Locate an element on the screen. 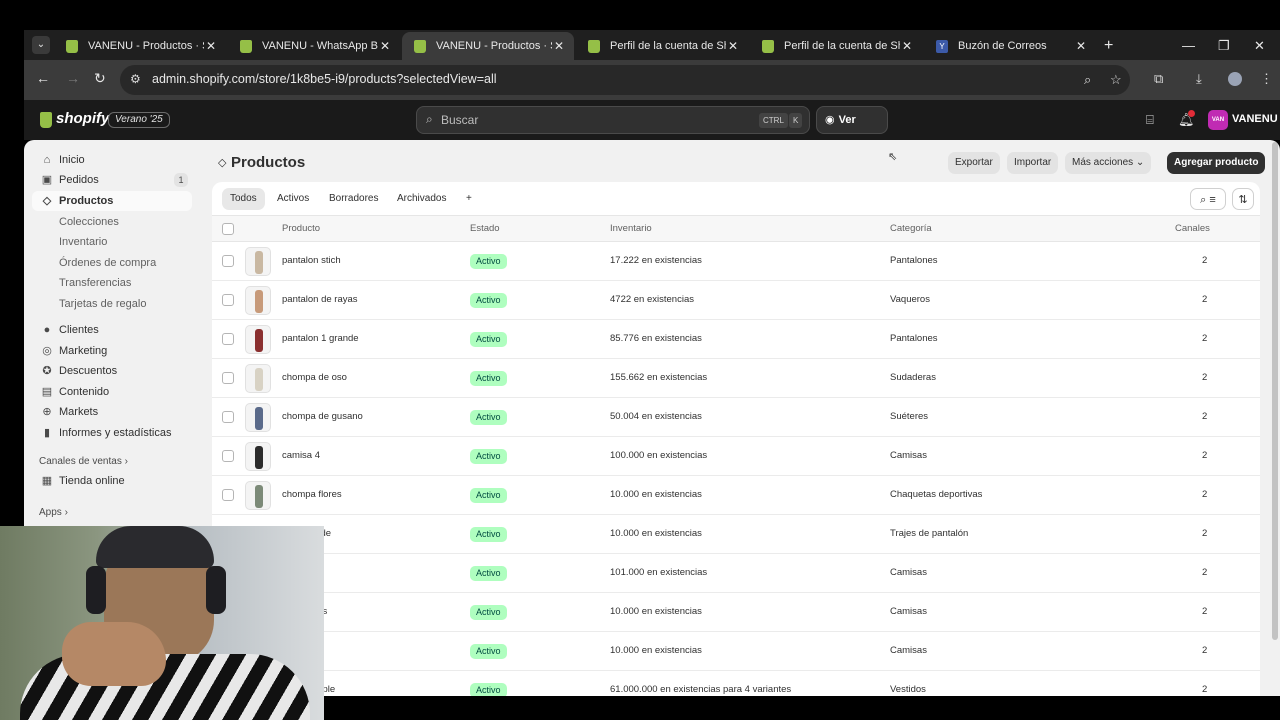 Image resolution: width=1280 pixels, height=720 pixels. search-input: ⌕ Buscar CTRL K is located at coordinates (613, 120).